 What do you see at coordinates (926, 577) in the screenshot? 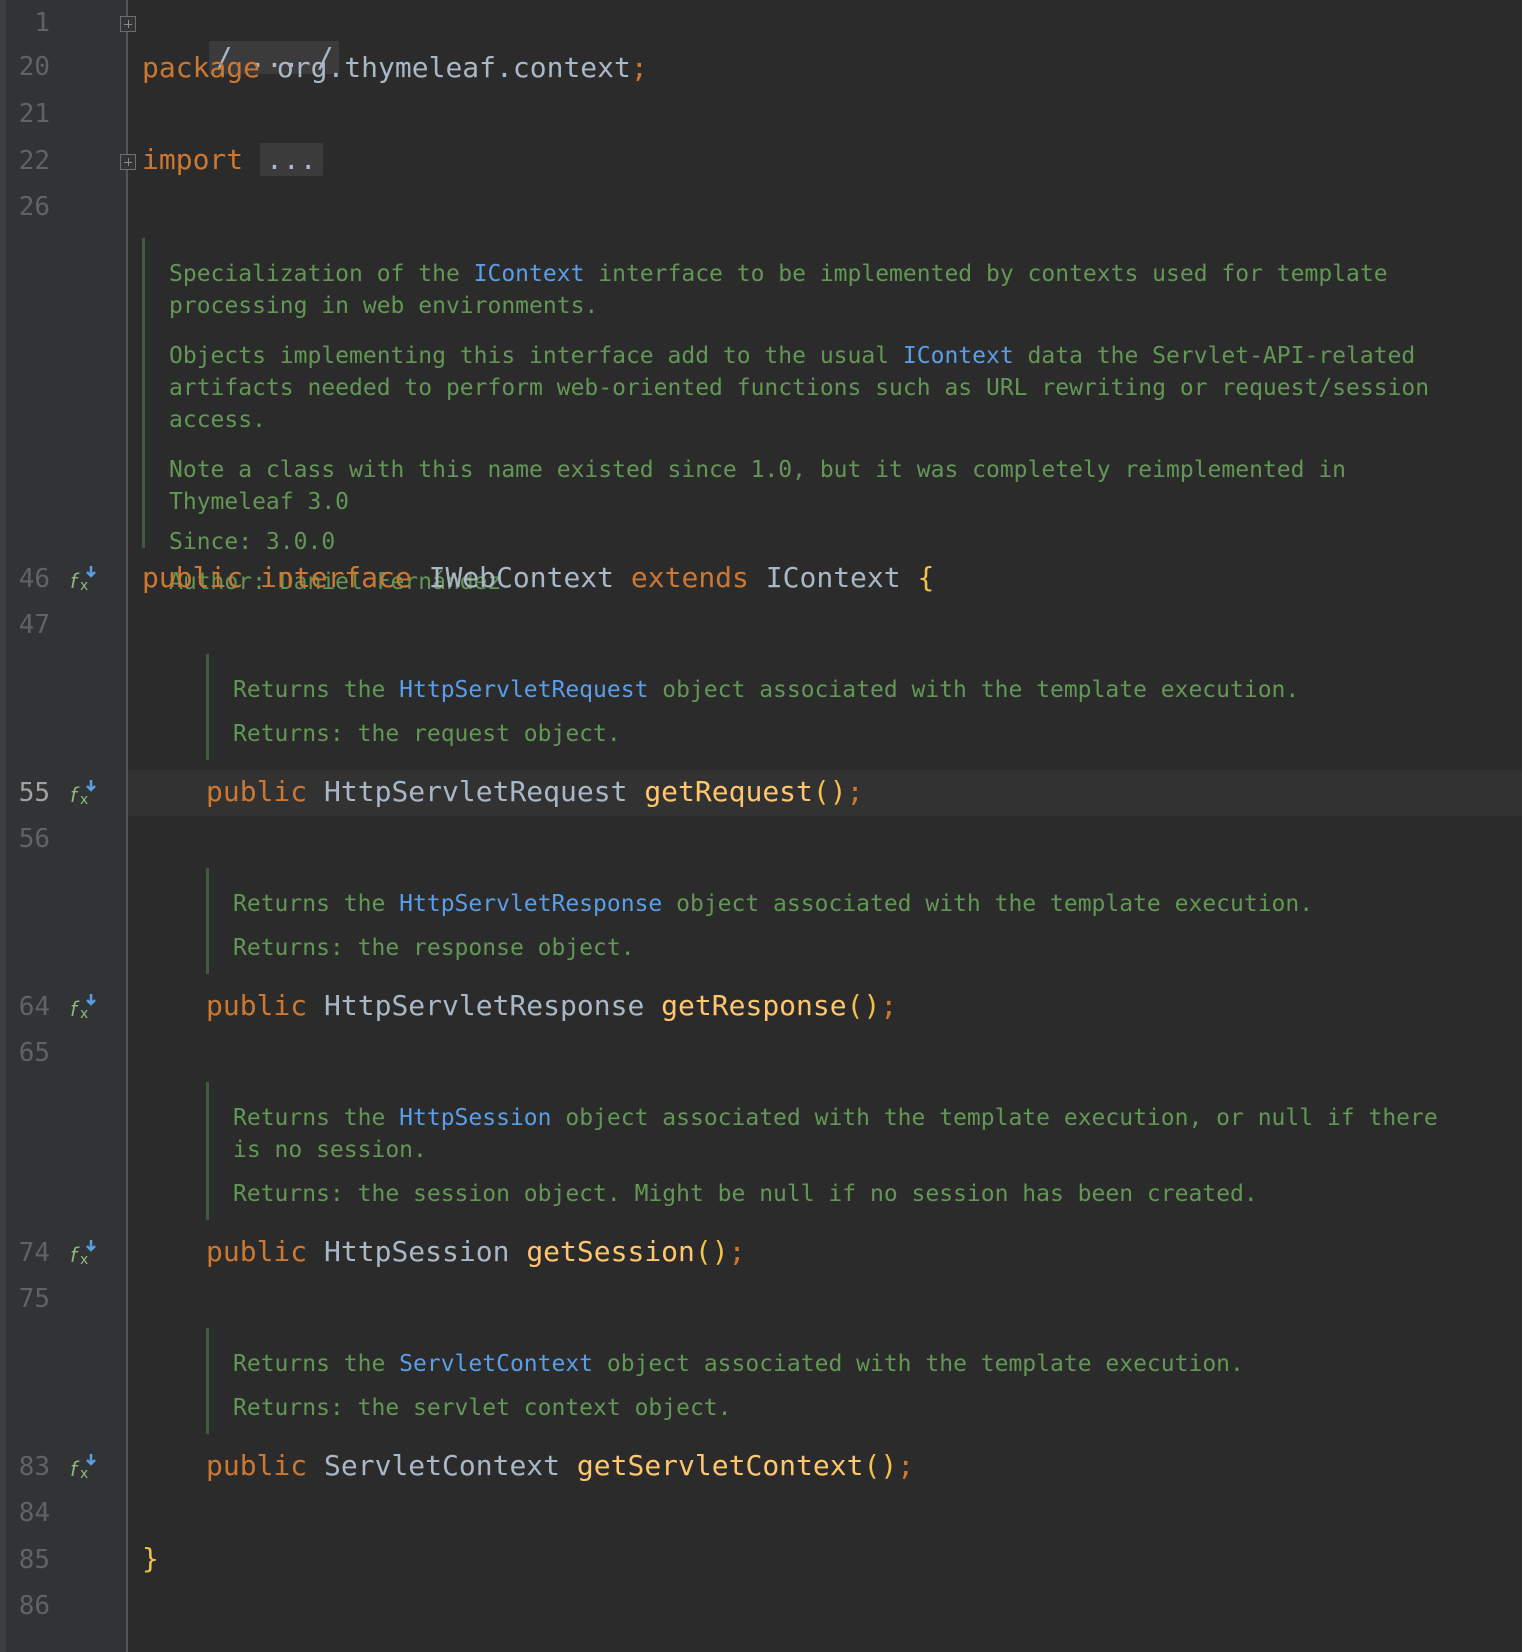
I see `open-brace: {` at bounding box center [926, 577].